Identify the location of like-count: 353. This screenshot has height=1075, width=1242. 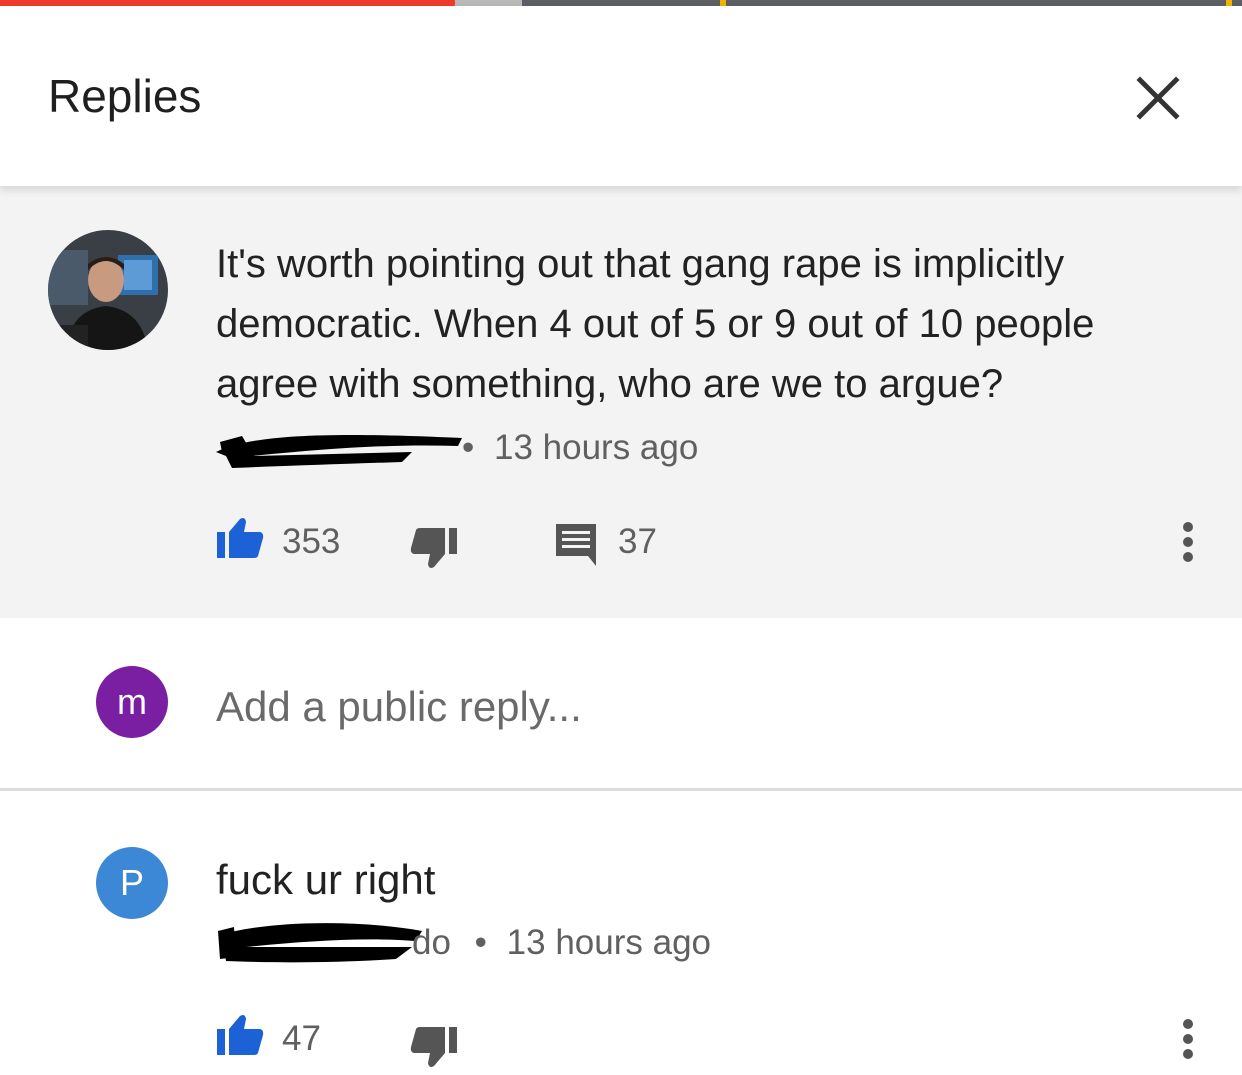
(311, 541).